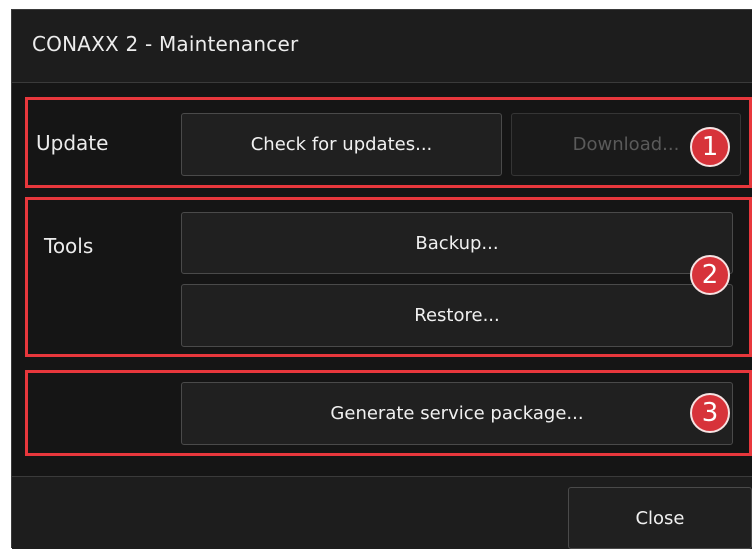 This screenshot has width=752, height=549. What do you see at coordinates (710, 275) in the screenshot?
I see `callout-badge-2: 2` at bounding box center [710, 275].